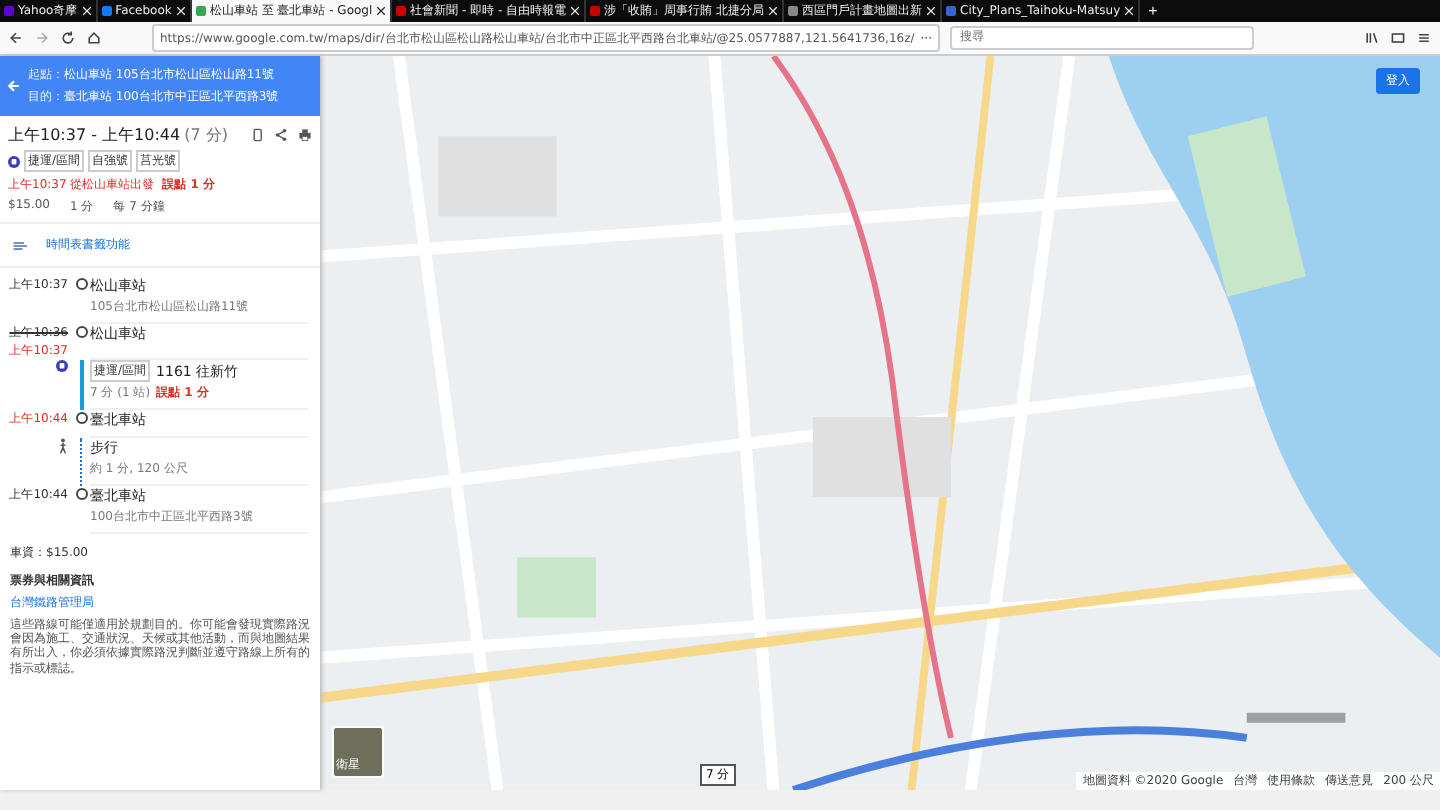  I want to click on trip-time: 上午10:37 - 上午10:44, so click(94, 135).